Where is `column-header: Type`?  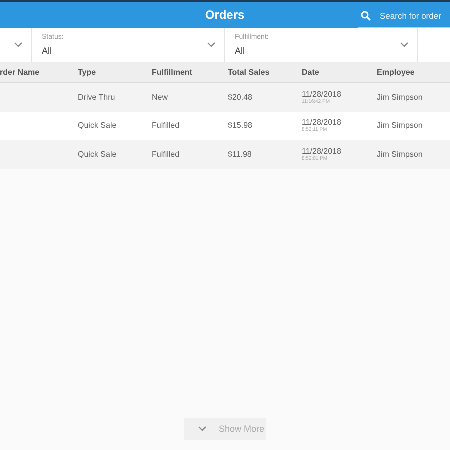 column-header: Type is located at coordinates (115, 72).